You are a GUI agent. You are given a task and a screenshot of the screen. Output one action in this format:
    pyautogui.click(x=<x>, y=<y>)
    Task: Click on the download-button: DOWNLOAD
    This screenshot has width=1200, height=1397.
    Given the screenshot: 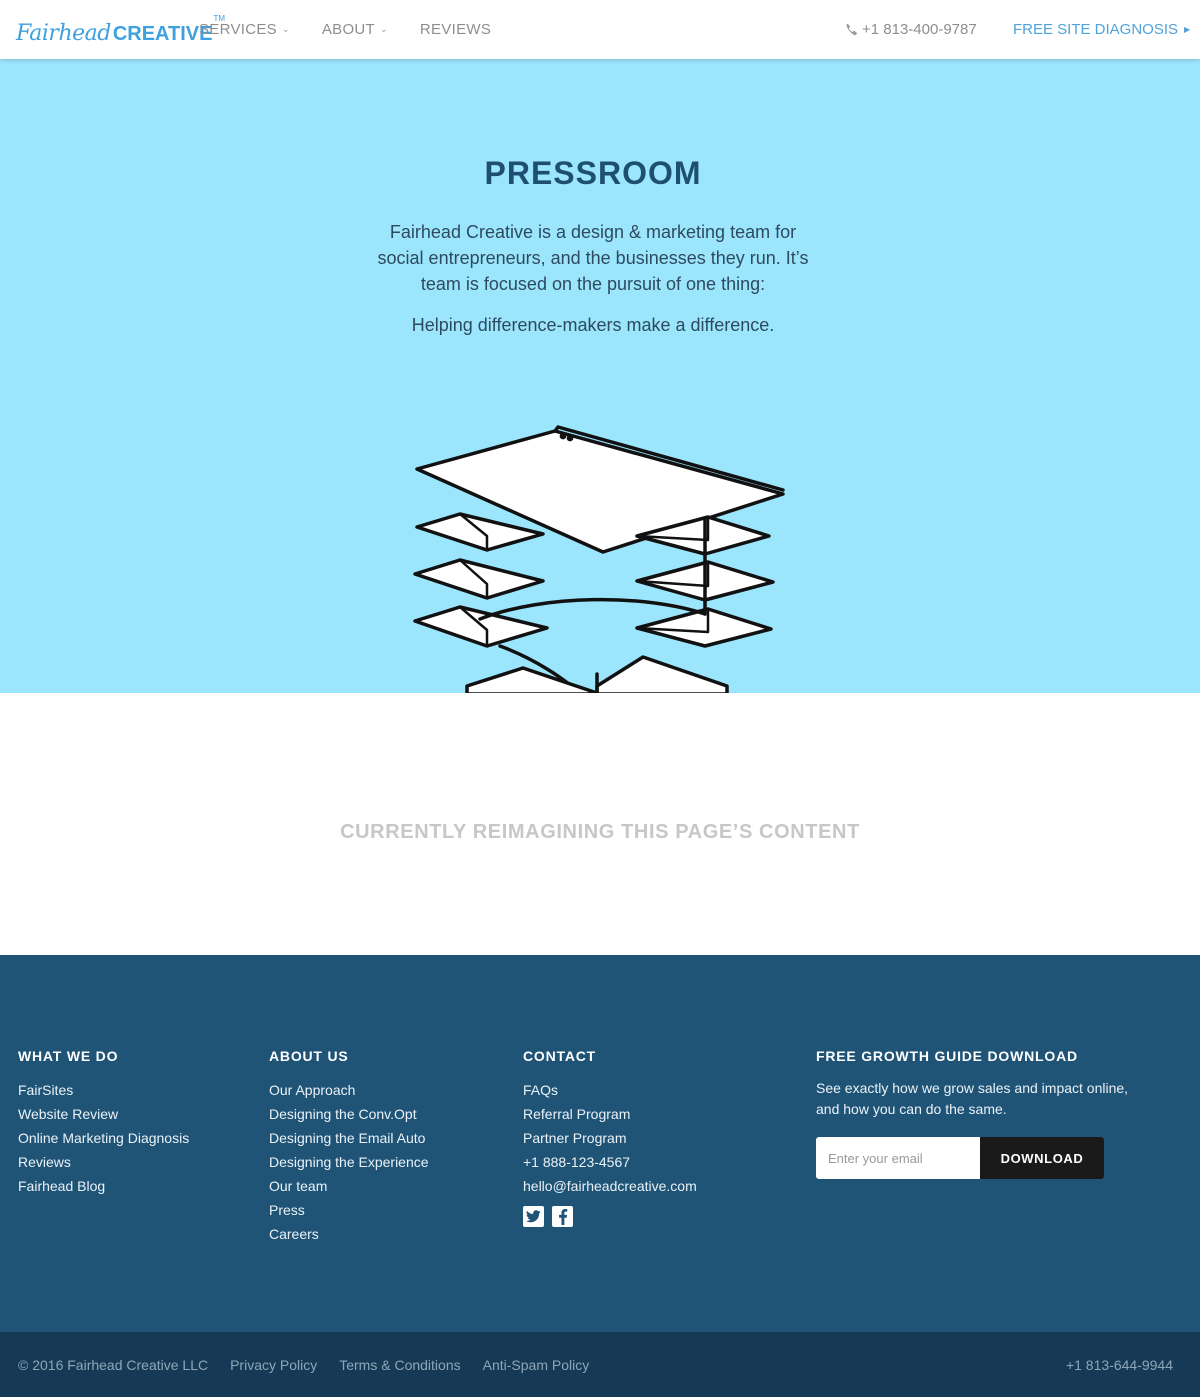 What is the action you would take?
    pyautogui.click(x=1042, y=1158)
    